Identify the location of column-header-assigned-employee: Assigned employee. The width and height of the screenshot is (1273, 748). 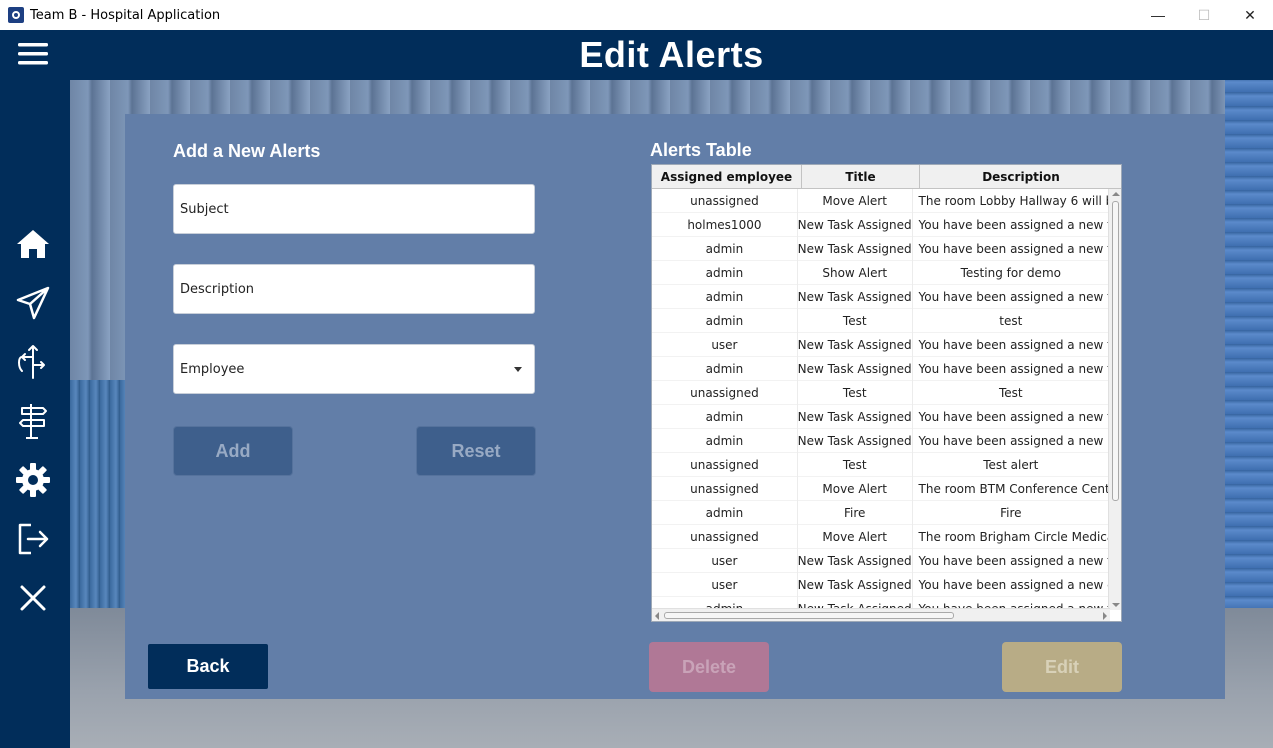
(727, 177).